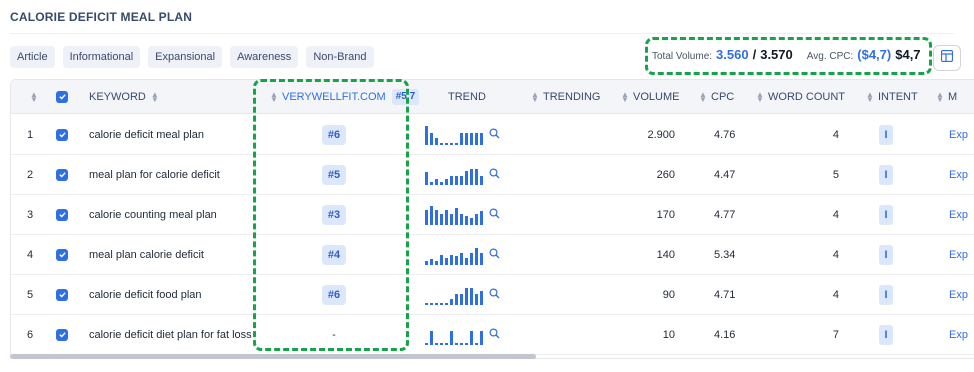 The width and height of the screenshot is (974, 372). Describe the element at coordinates (835, 294) in the screenshot. I see `word-count-value: 4` at that location.